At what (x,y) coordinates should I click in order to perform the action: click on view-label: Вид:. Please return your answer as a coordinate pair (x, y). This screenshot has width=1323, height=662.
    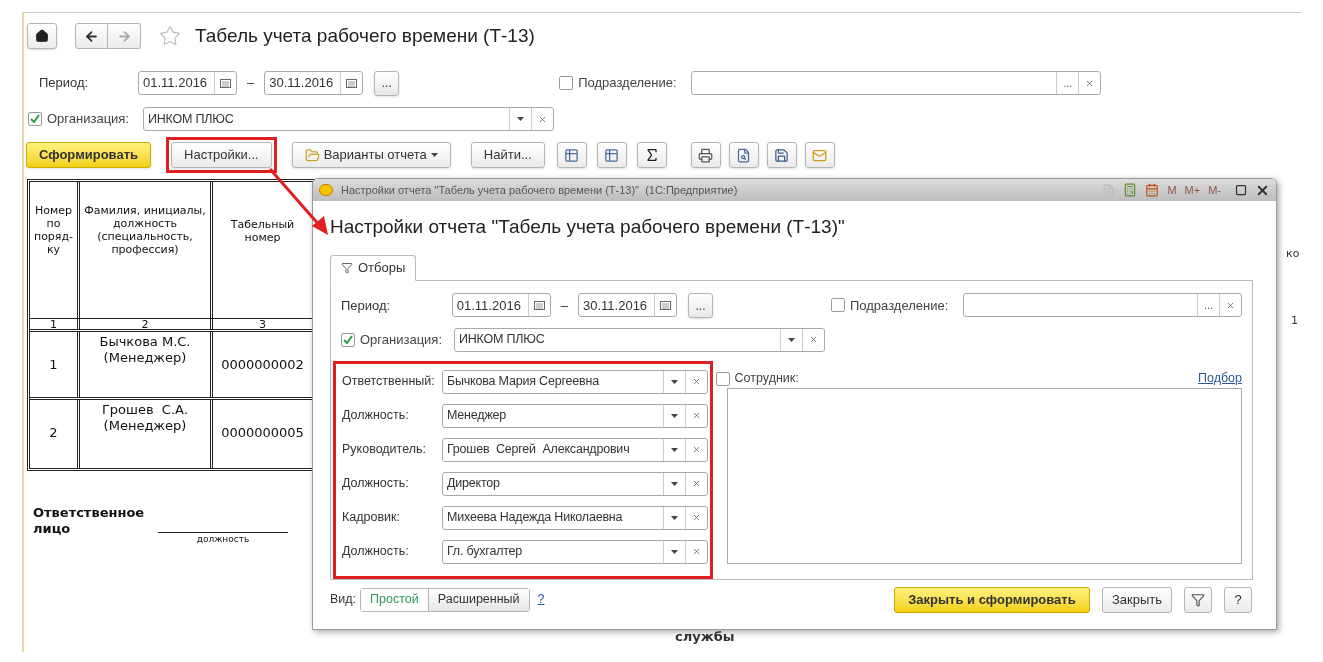
    Looking at the image, I should click on (343, 600).